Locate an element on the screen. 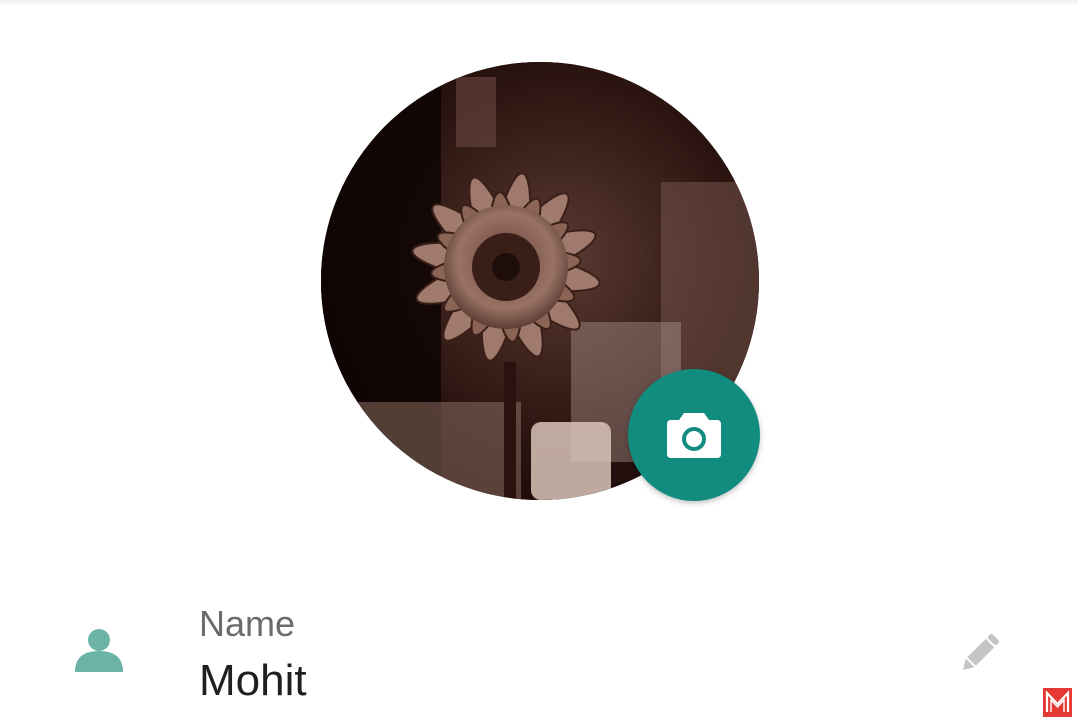 This screenshot has height=723, width=1078. watermark-logo is located at coordinates (1057, 702).